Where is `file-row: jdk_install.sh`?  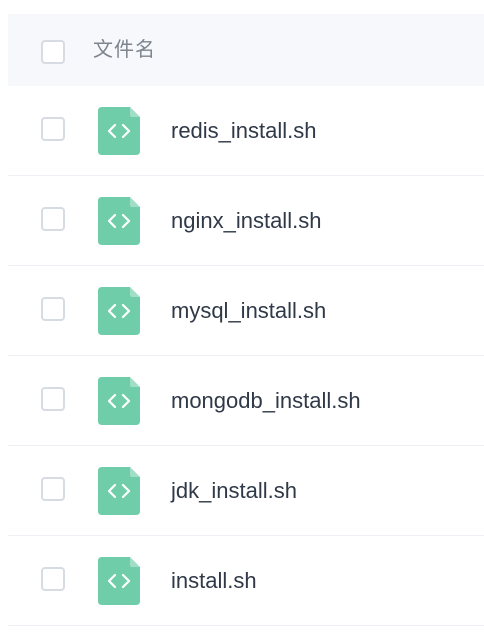
file-row: jdk_install.sh is located at coordinates (246, 491).